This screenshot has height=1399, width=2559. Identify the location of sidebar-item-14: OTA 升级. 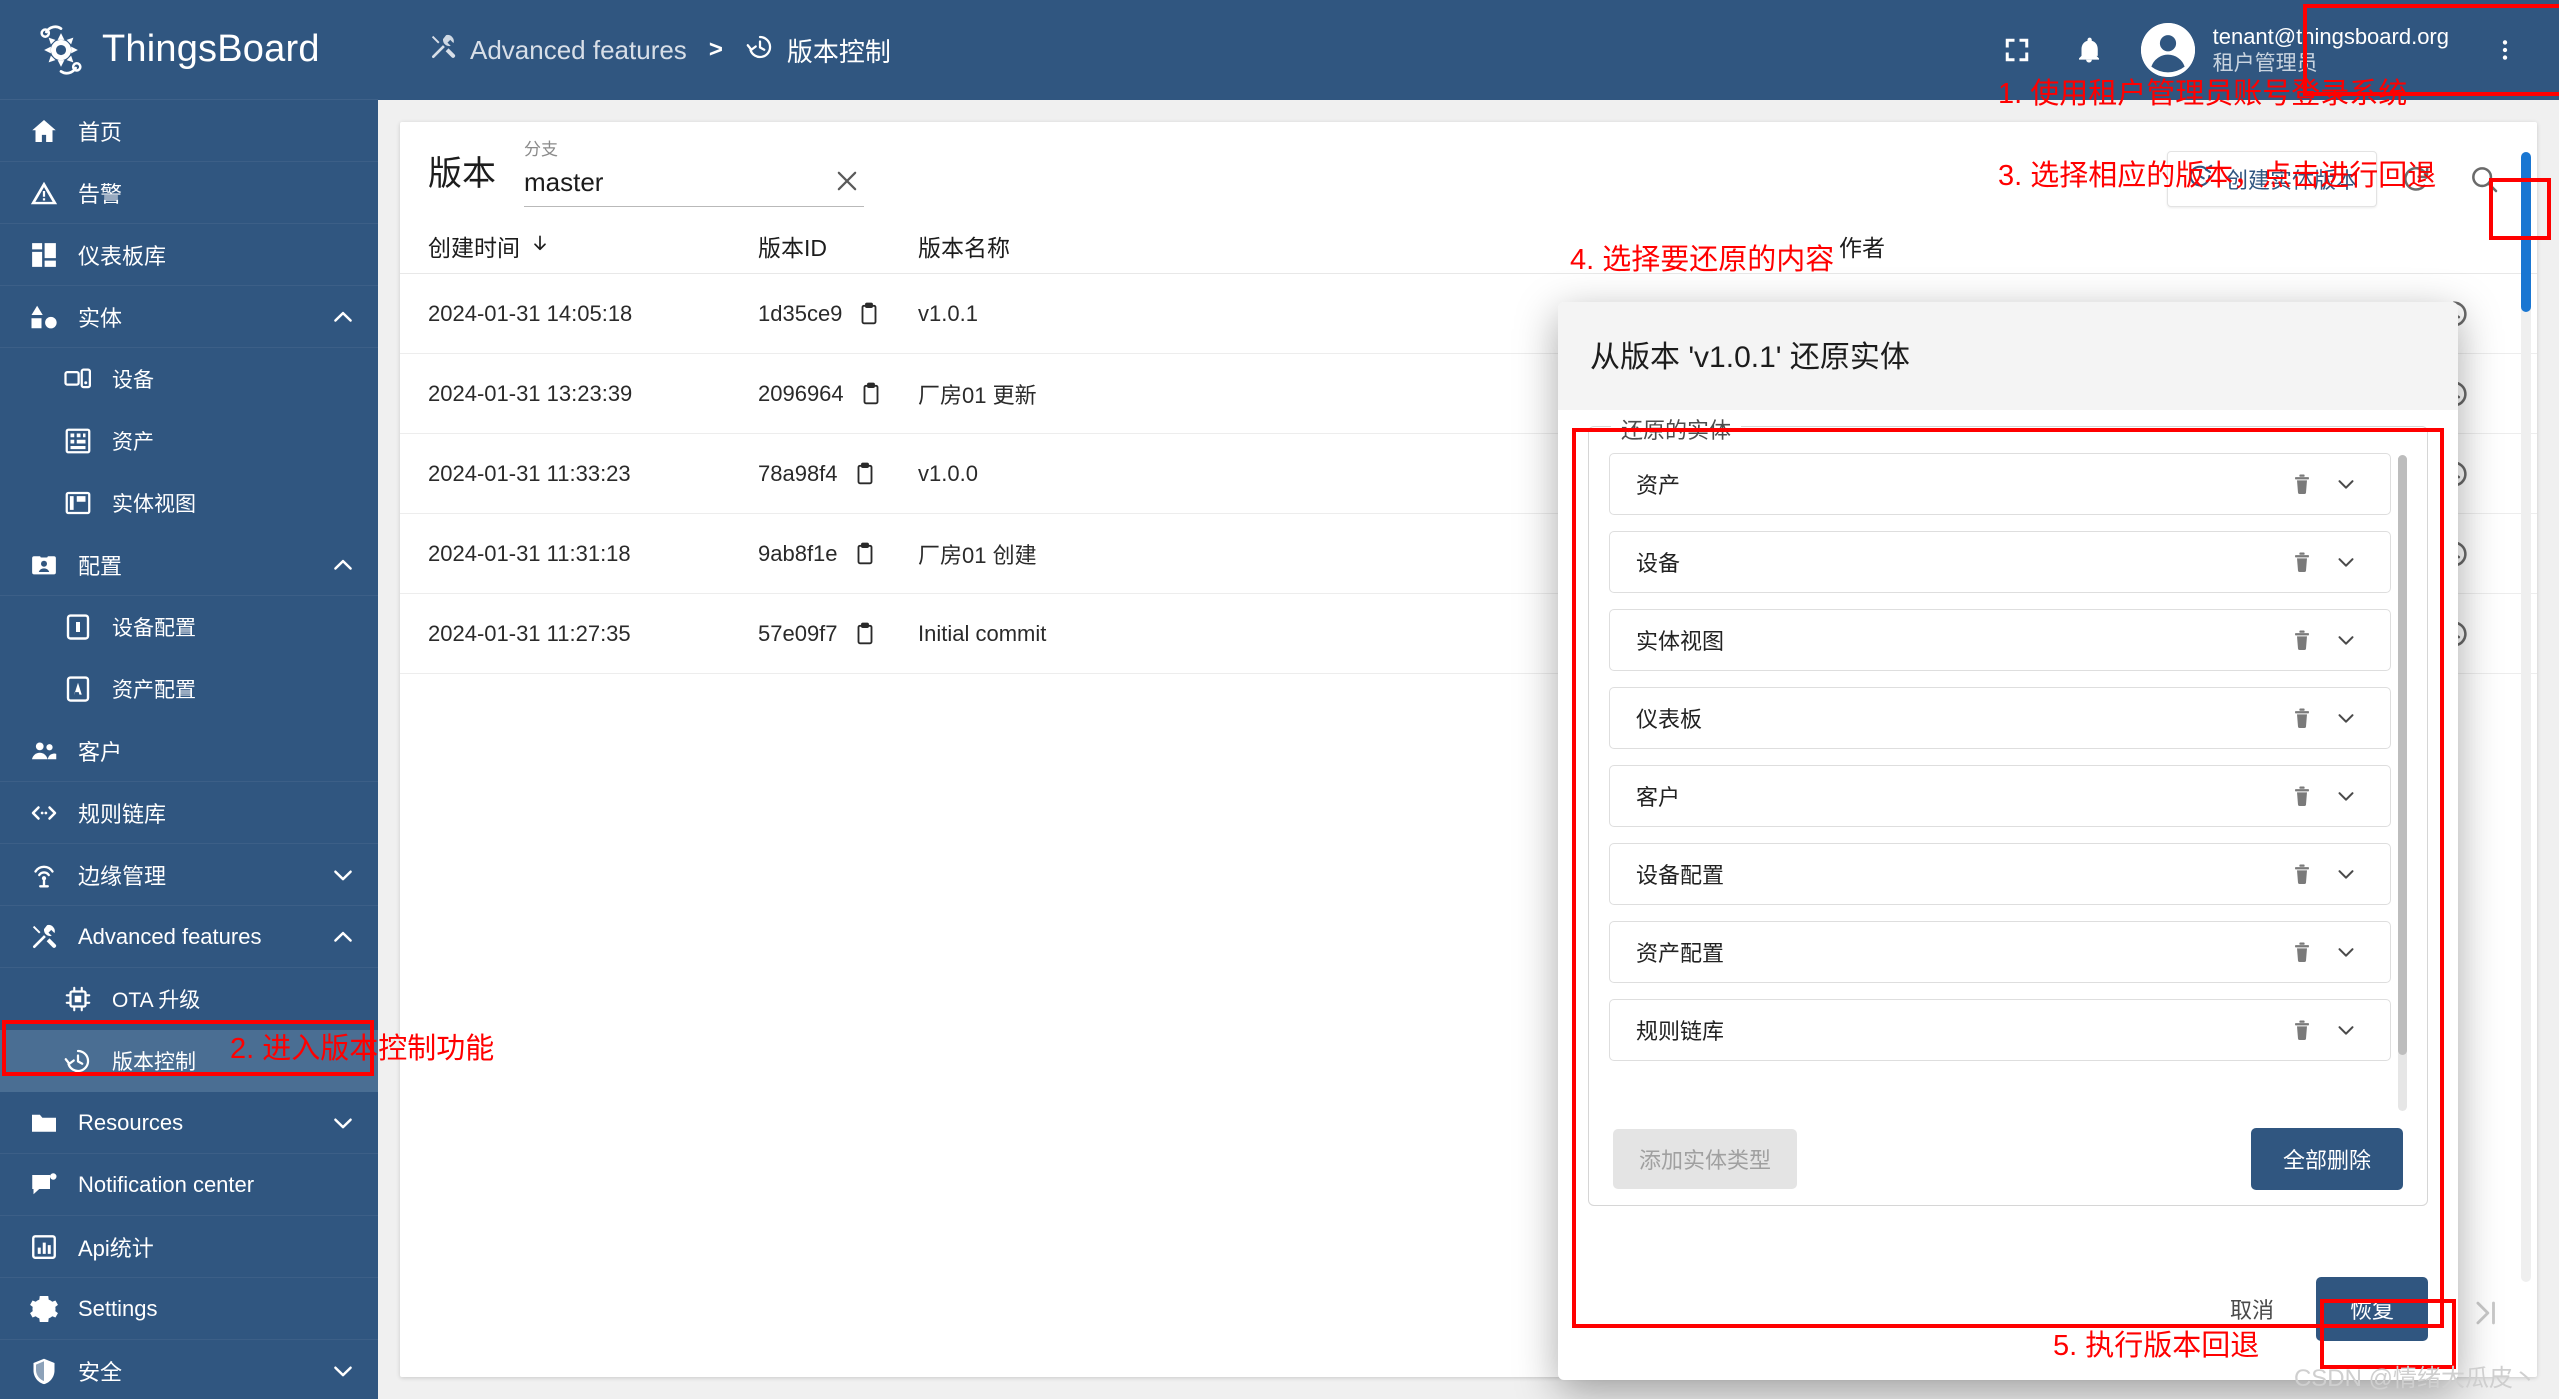
(189, 999).